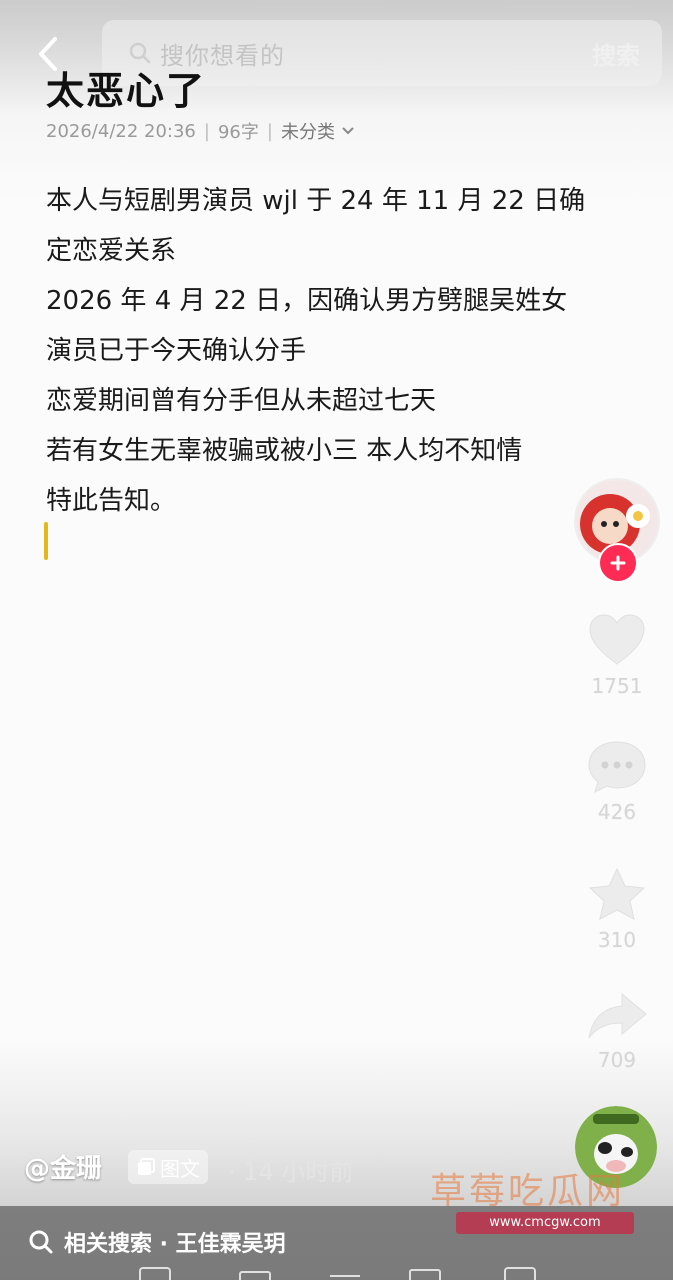  What do you see at coordinates (180, 1168) in the screenshot?
I see `post-type-label: 图文` at bounding box center [180, 1168].